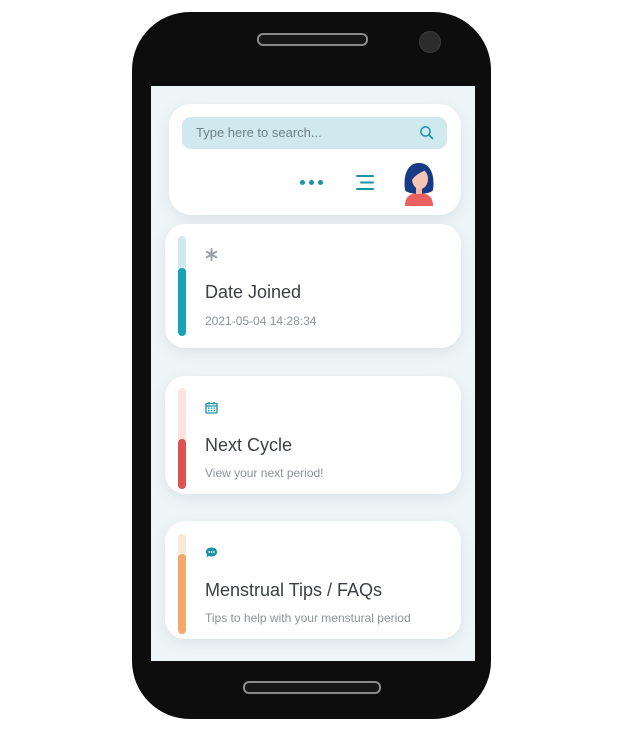 The image size is (632, 748). What do you see at coordinates (419, 183) in the screenshot?
I see `avatar` at bounding box center [419, 183].